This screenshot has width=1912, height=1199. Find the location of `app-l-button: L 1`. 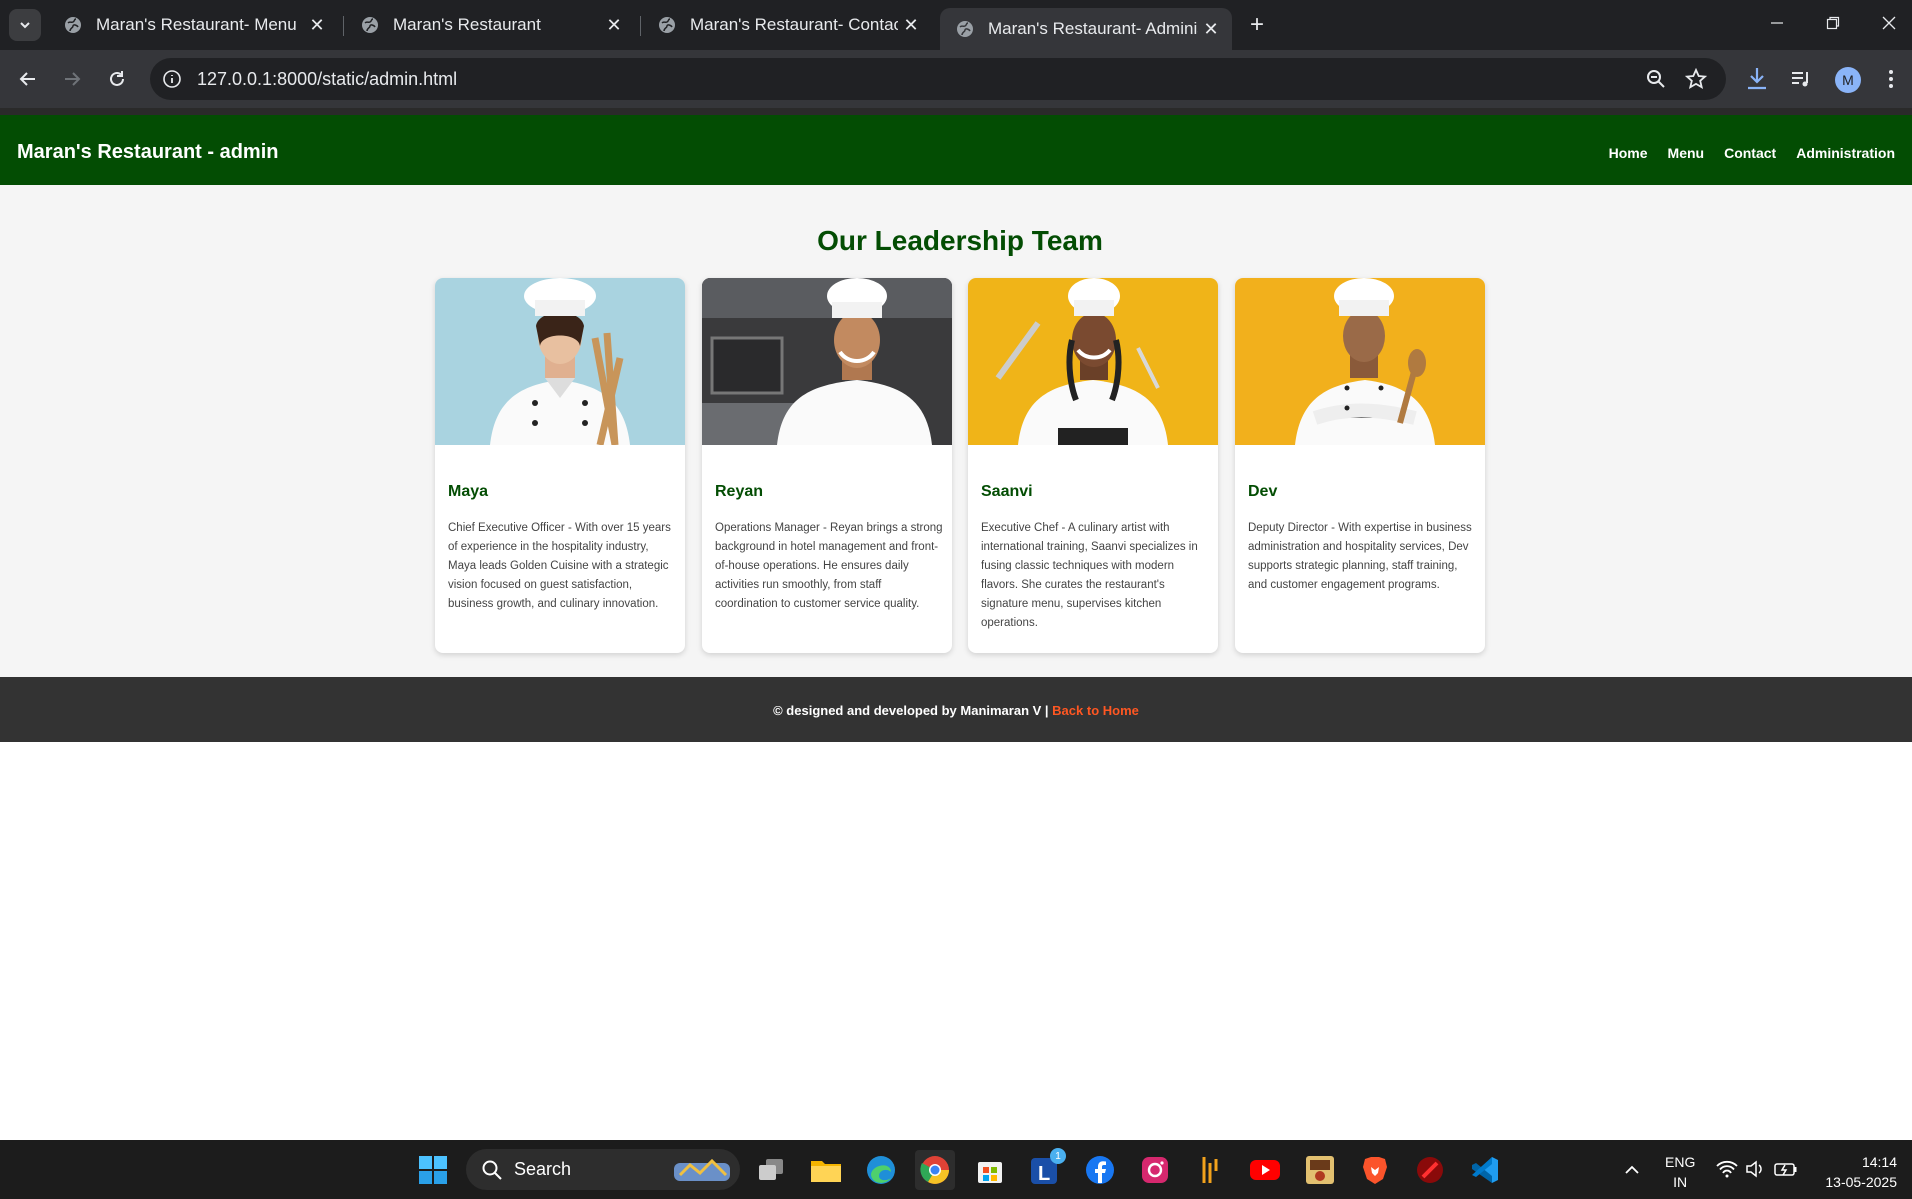

app-l-button: L 1 is located at coordinates (1045, 1169).